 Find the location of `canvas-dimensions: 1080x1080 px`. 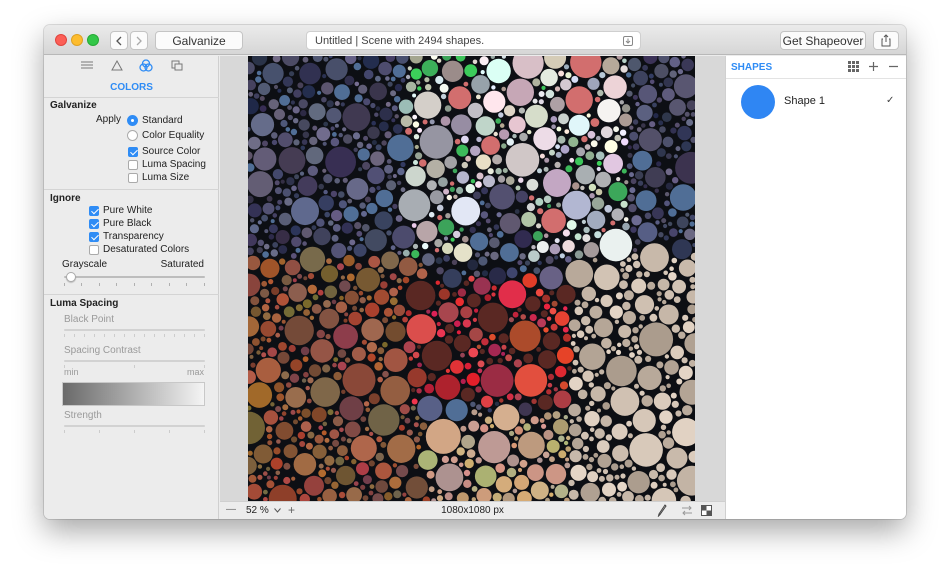

canvas-dimensions: 1080x1080 px is located at coordinates (472, 510).